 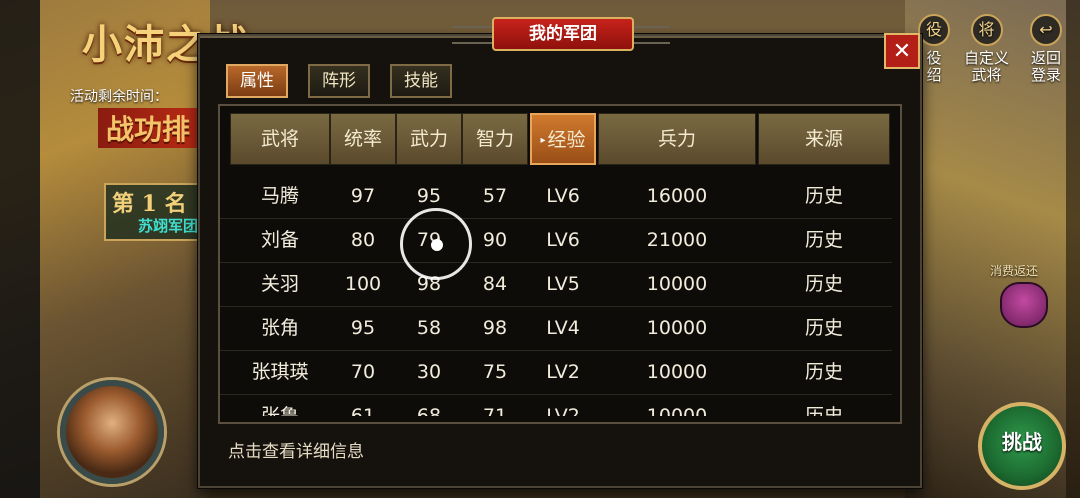 I want to click on cell-command: 61, so click(x=363, y=410).